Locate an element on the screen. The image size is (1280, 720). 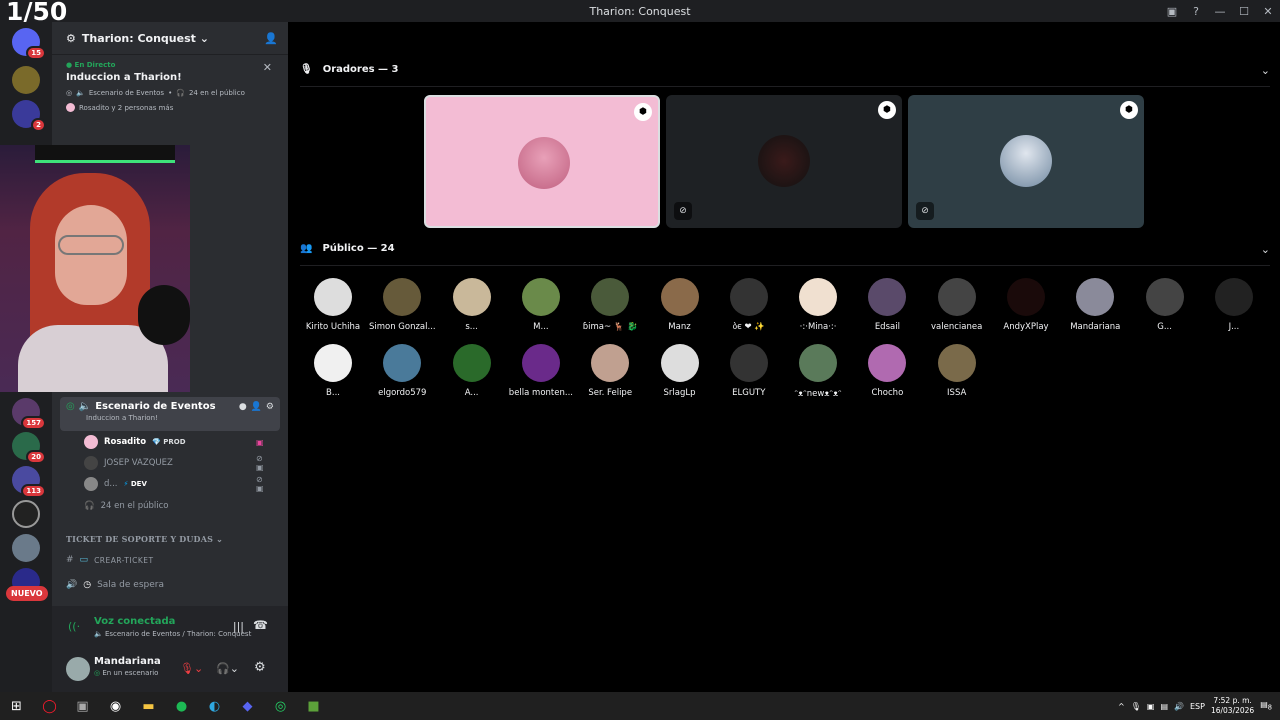
new-badge: NUEVO is located at coordinates (27, 593).